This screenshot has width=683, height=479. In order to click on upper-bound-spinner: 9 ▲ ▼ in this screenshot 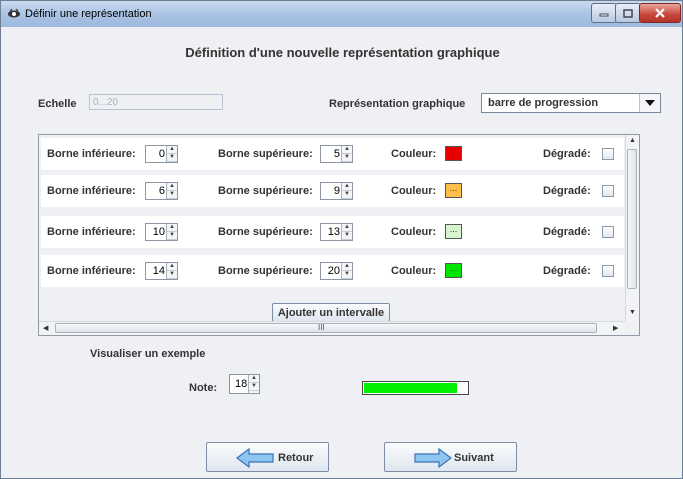, I will do `click(336, 191)`.